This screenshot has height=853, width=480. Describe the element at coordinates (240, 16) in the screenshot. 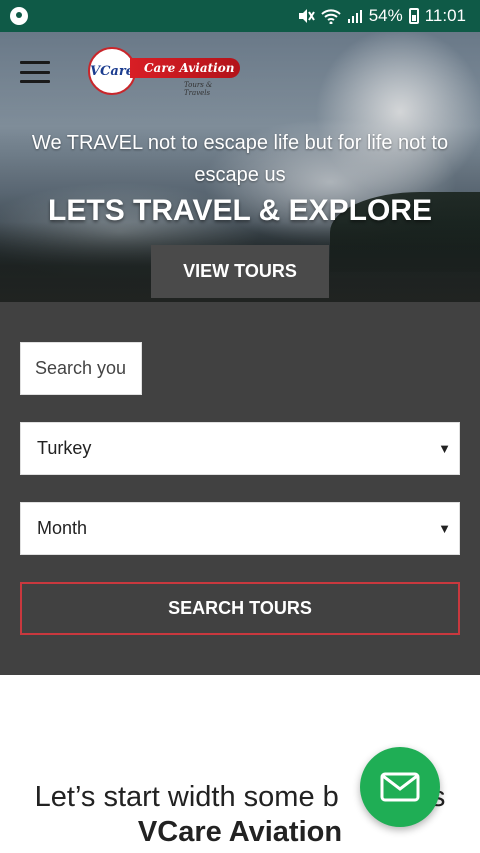

I see `status-bar: 54% 11:01` at that location.